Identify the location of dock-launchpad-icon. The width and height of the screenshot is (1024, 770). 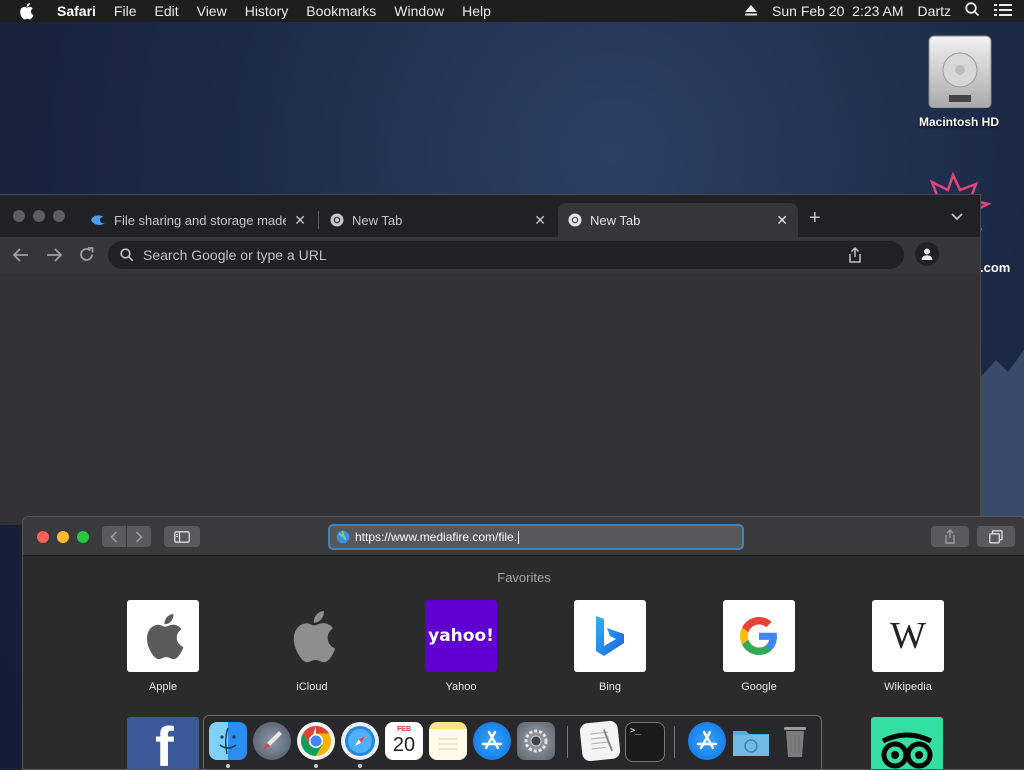
(272, 741).